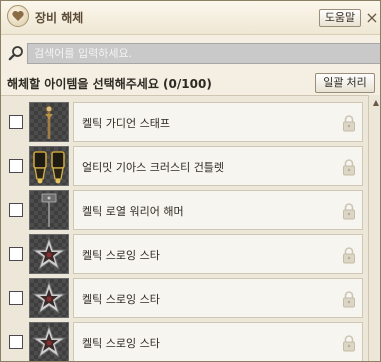 The width and height of the screenshot is (381, 362). I want to click on list-item: 얼티밋 기아스 크러스티 건틀렛, so click(184, 166).